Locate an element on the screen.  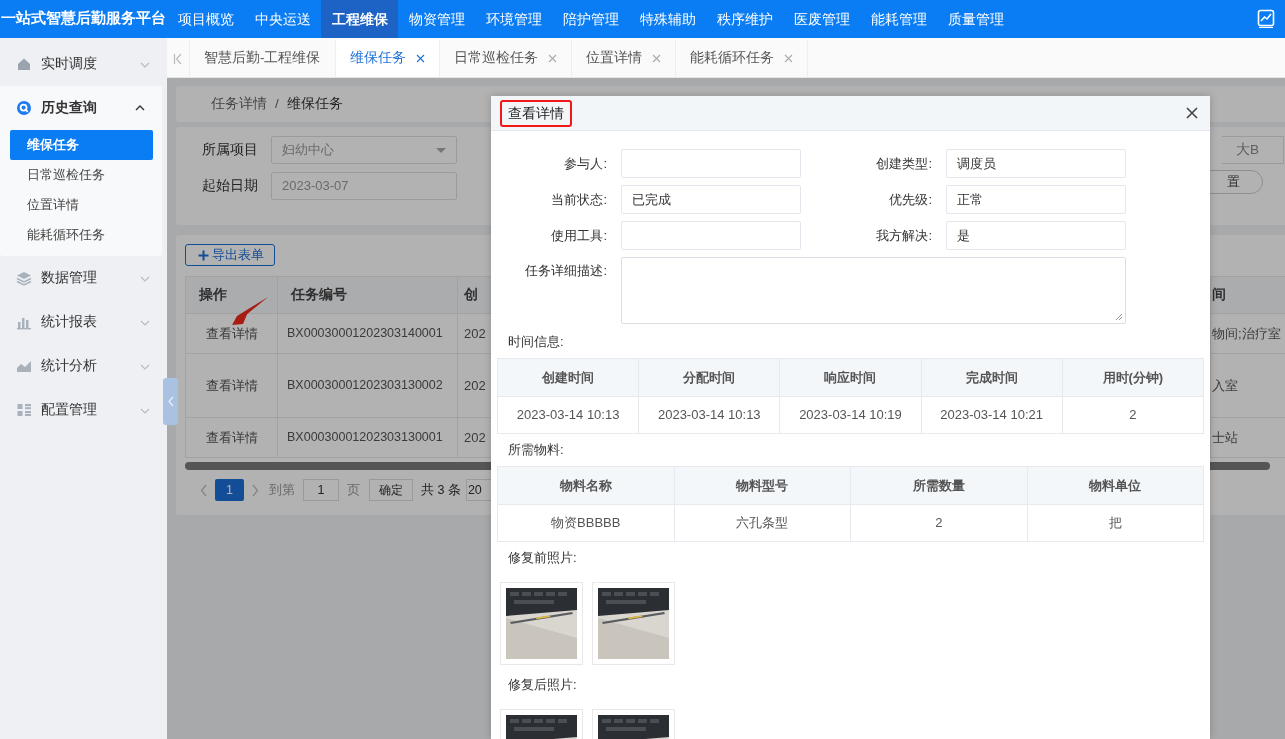
menu-item: 统计报表 is located at coordinates (90, 322).